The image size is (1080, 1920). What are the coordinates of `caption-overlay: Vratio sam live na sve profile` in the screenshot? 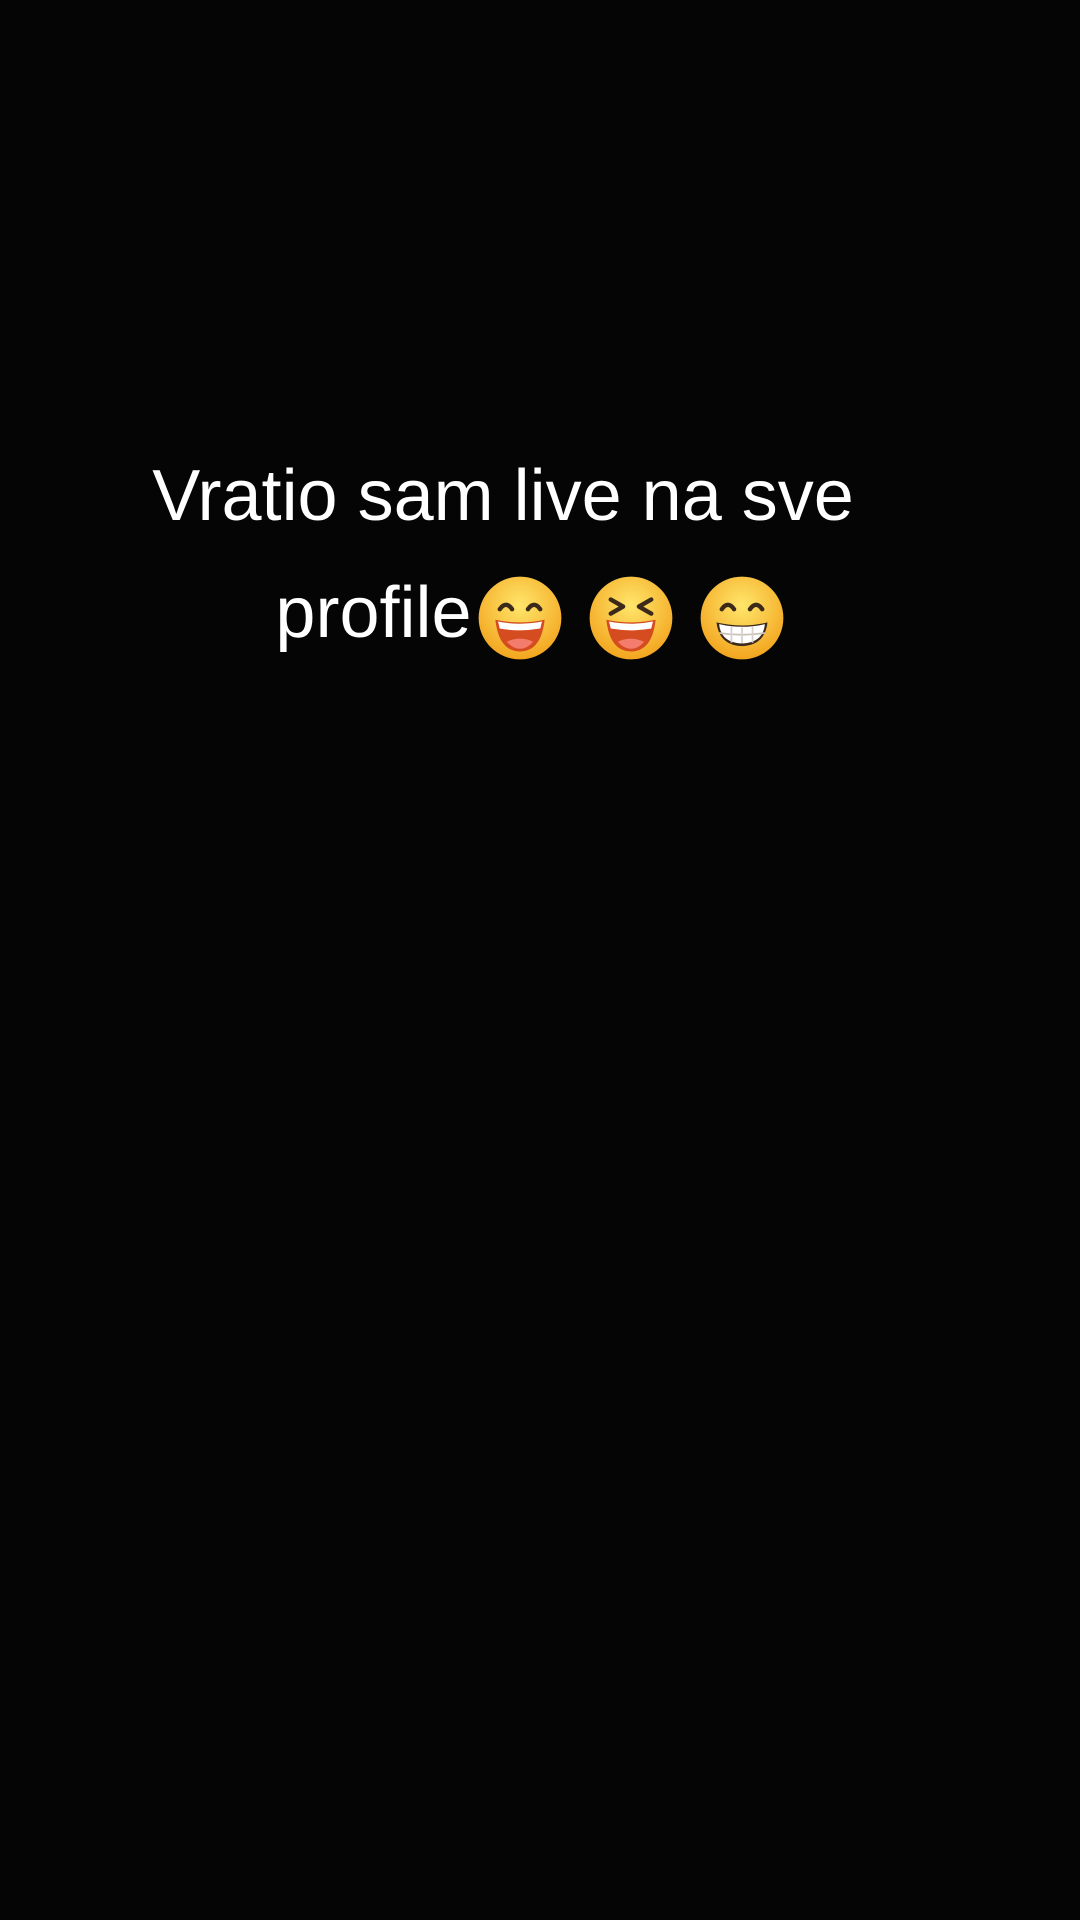 It's located at (540, 552).